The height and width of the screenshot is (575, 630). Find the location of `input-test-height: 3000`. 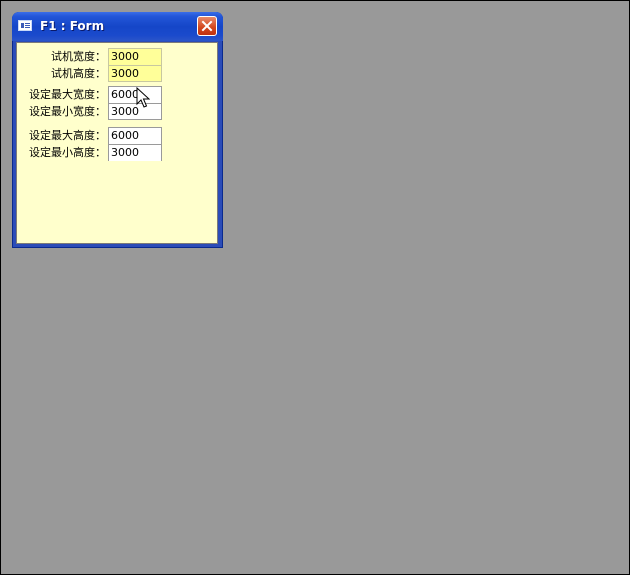

input-test-height: 3000 is located at coordinates (135, 73).